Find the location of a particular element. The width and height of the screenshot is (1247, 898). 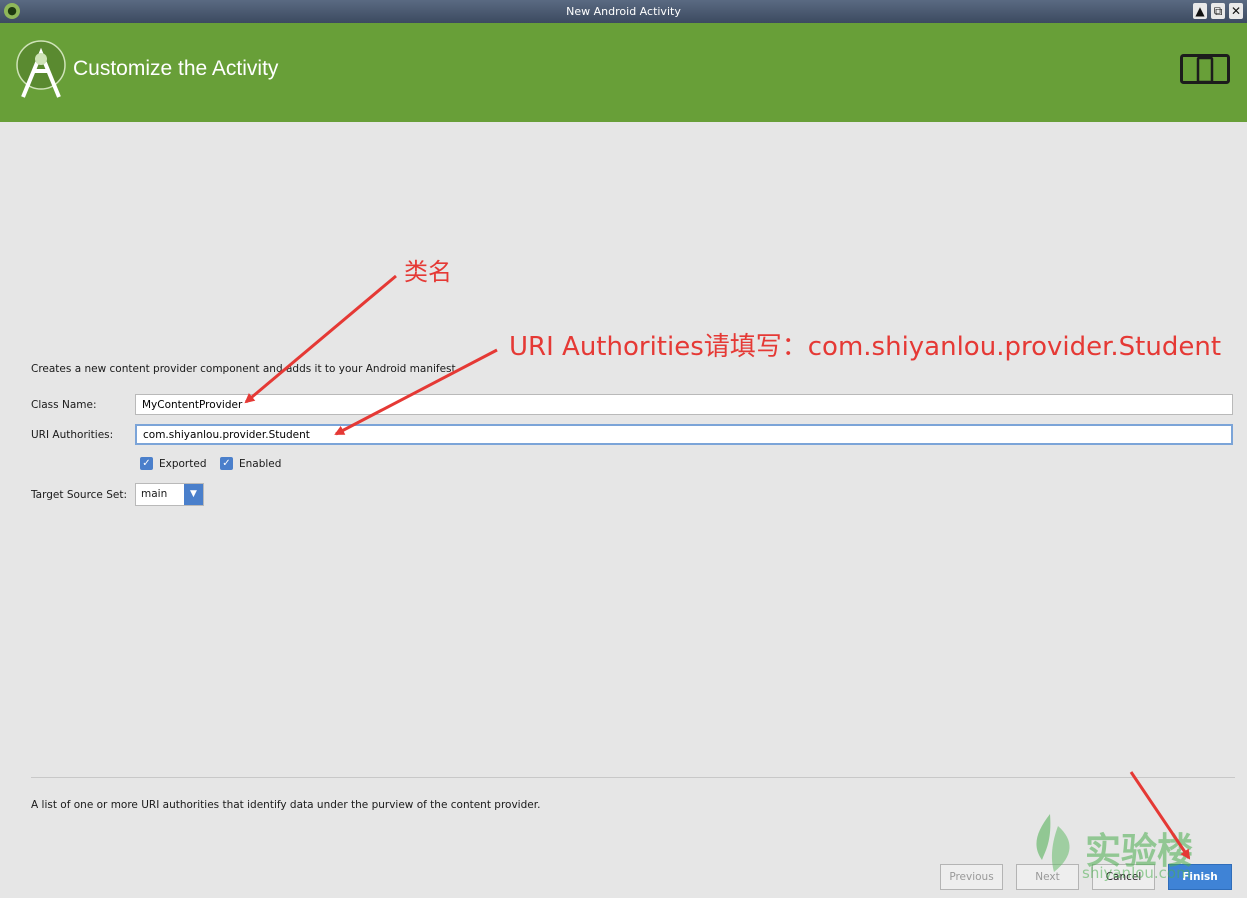

page-title: Customize the Activity is located at coordinates (176, 68).